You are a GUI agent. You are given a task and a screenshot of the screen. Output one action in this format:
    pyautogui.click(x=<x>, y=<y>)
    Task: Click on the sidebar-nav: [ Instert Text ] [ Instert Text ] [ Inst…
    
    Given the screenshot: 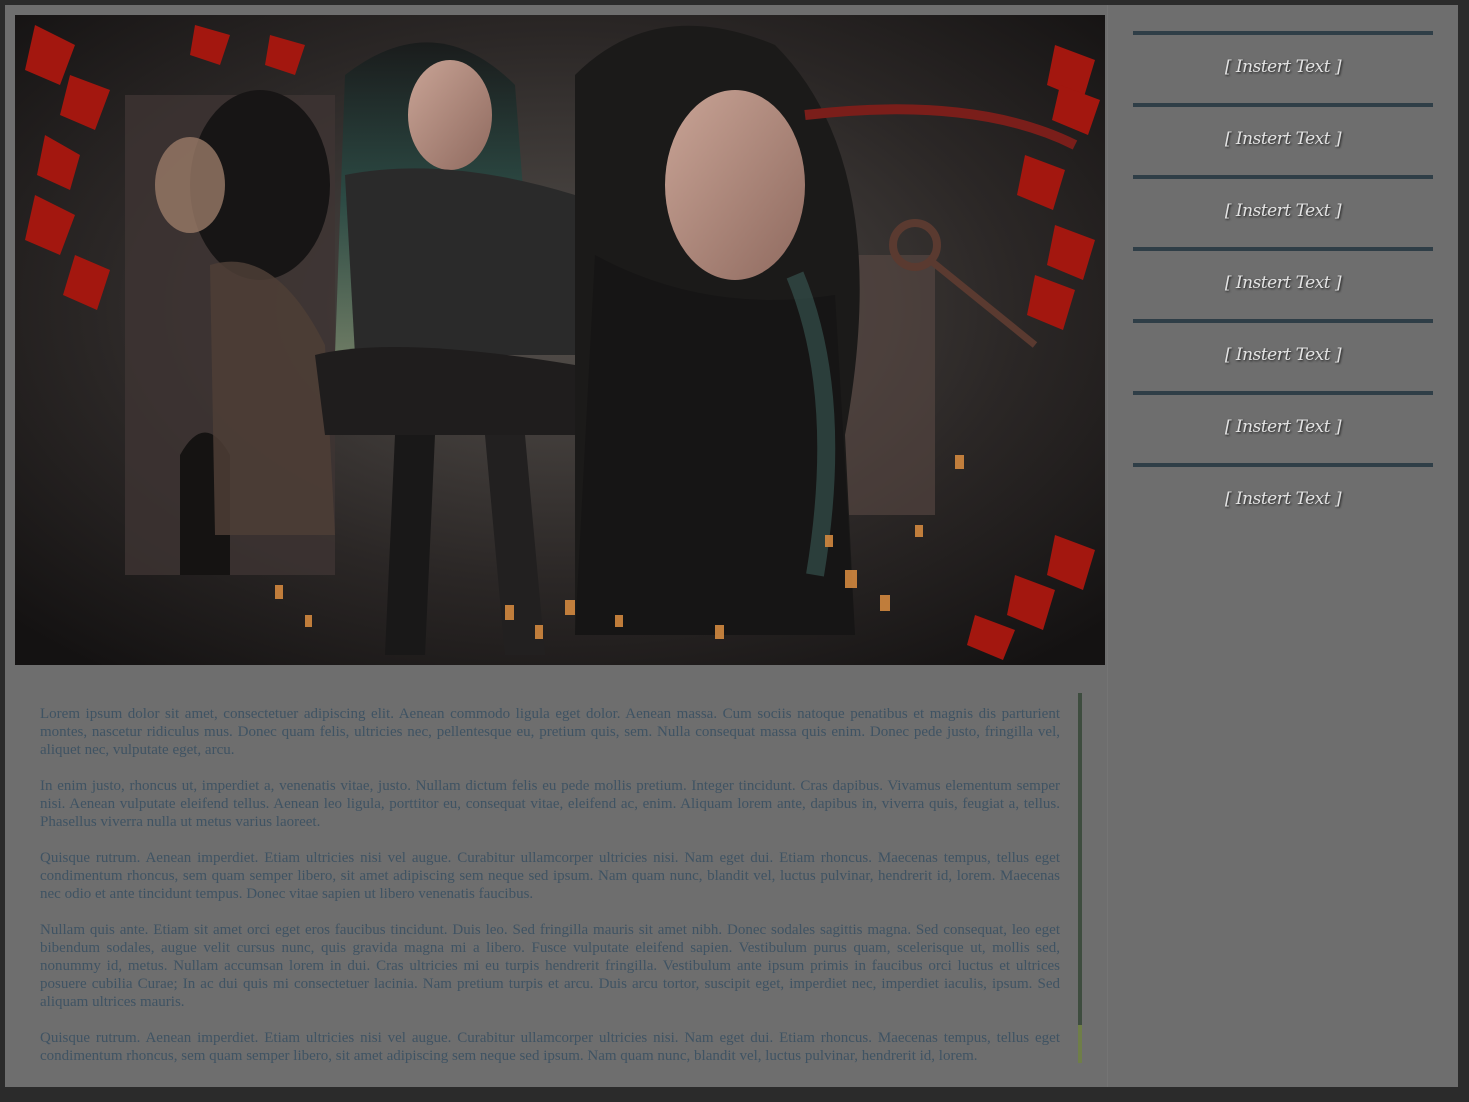 What is the action you would take?
    pyautogui.click(x=1283, y=283)
    